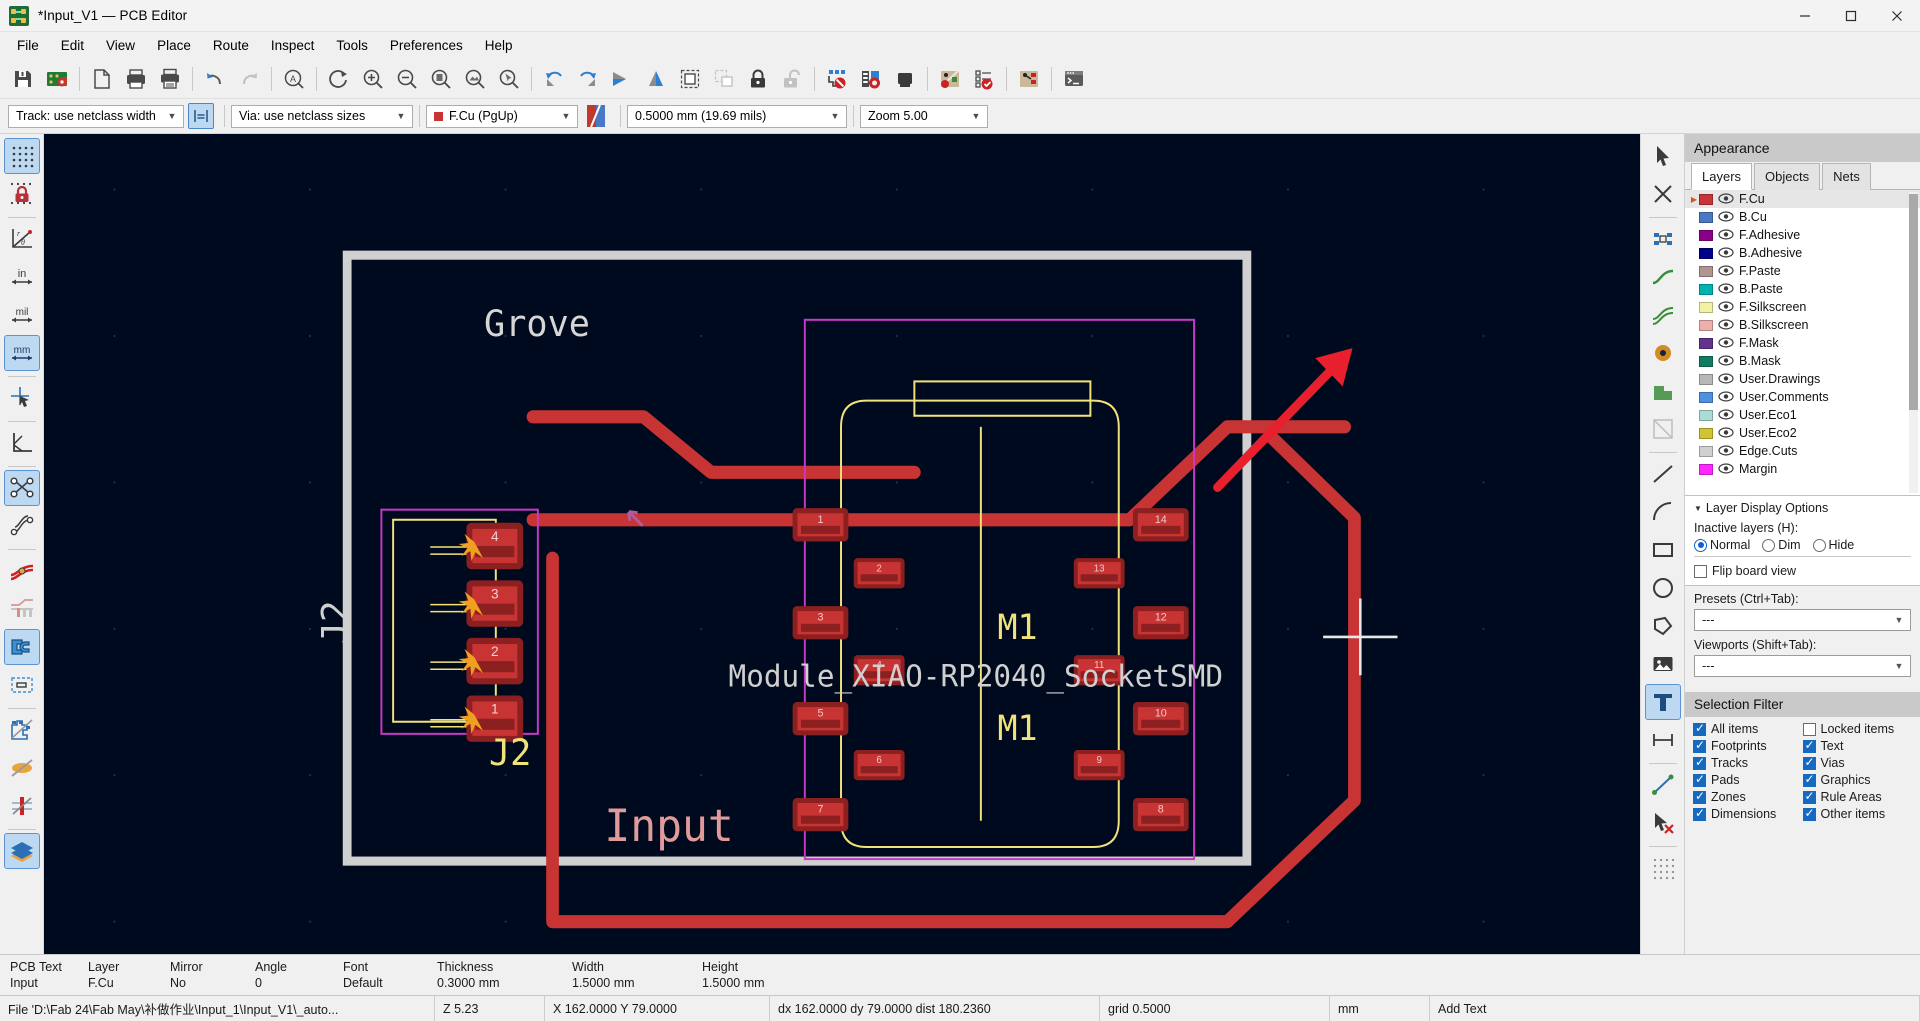 Image resolution: width=1920 pixels, height=1021 pixels. Describe the element at coordinates (1802, 620) in the screenshot. I see `presets-selector: --- ▼` at that location.